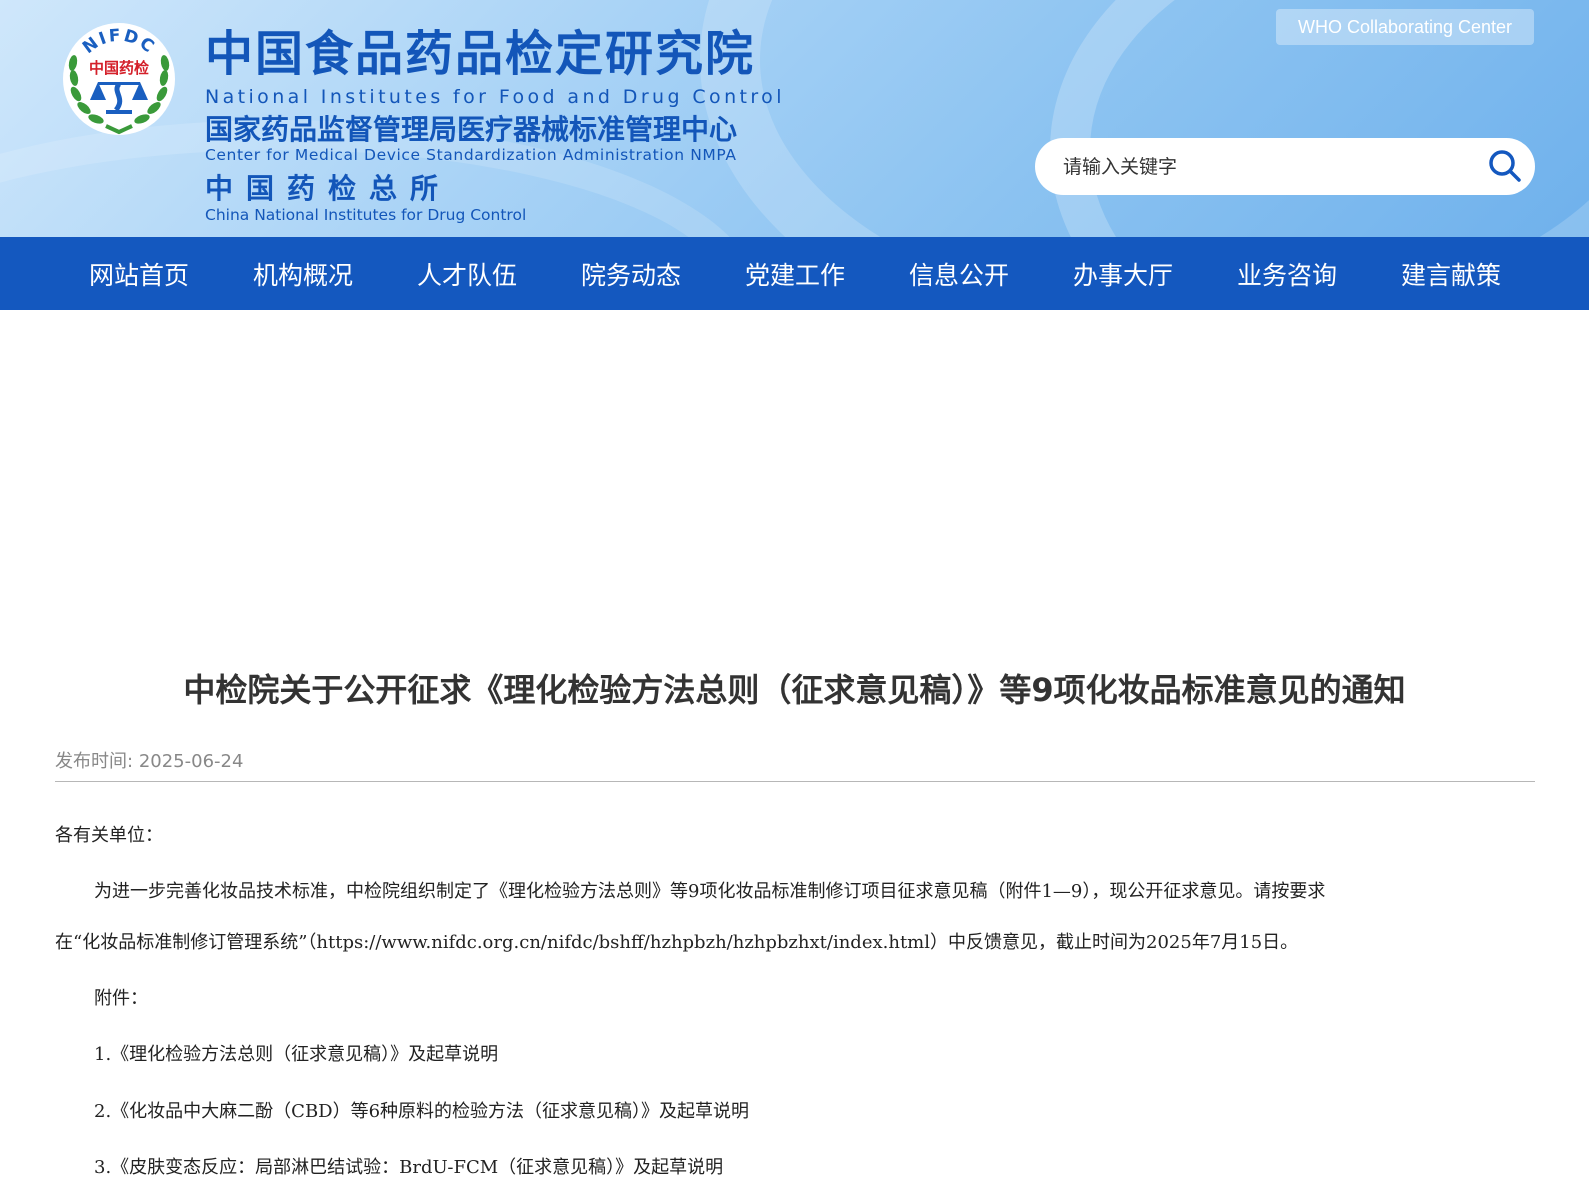  What do you see at coordinates (1287, 274) in the screenshot?
I see `nav-item-consult: 业务咨询` at bounding box center [1287, 274].